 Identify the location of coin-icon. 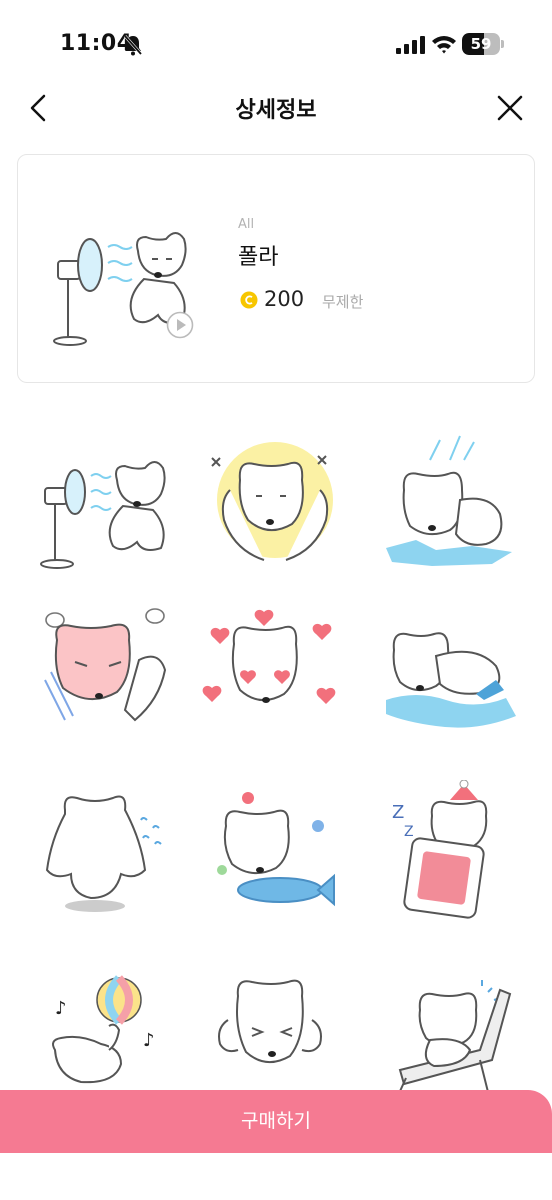
(249, 300).